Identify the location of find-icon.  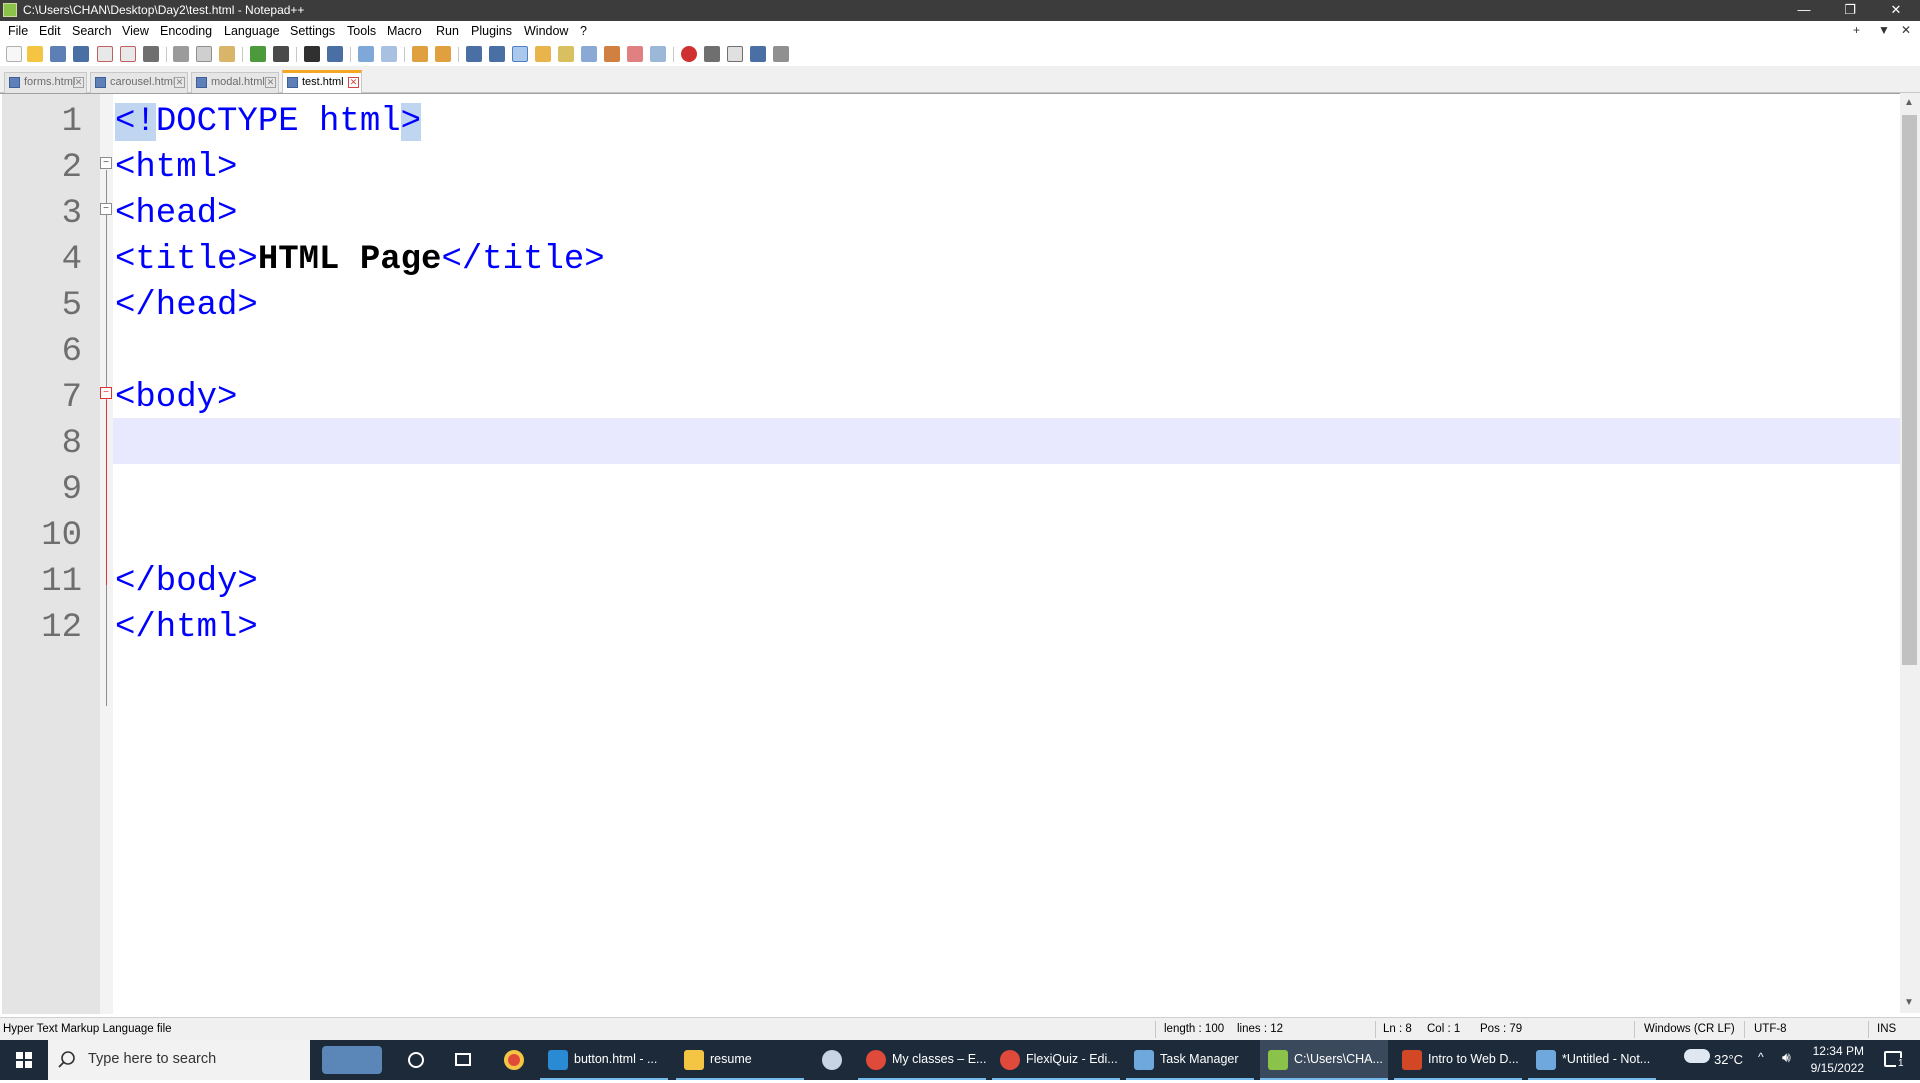
(312, 54).